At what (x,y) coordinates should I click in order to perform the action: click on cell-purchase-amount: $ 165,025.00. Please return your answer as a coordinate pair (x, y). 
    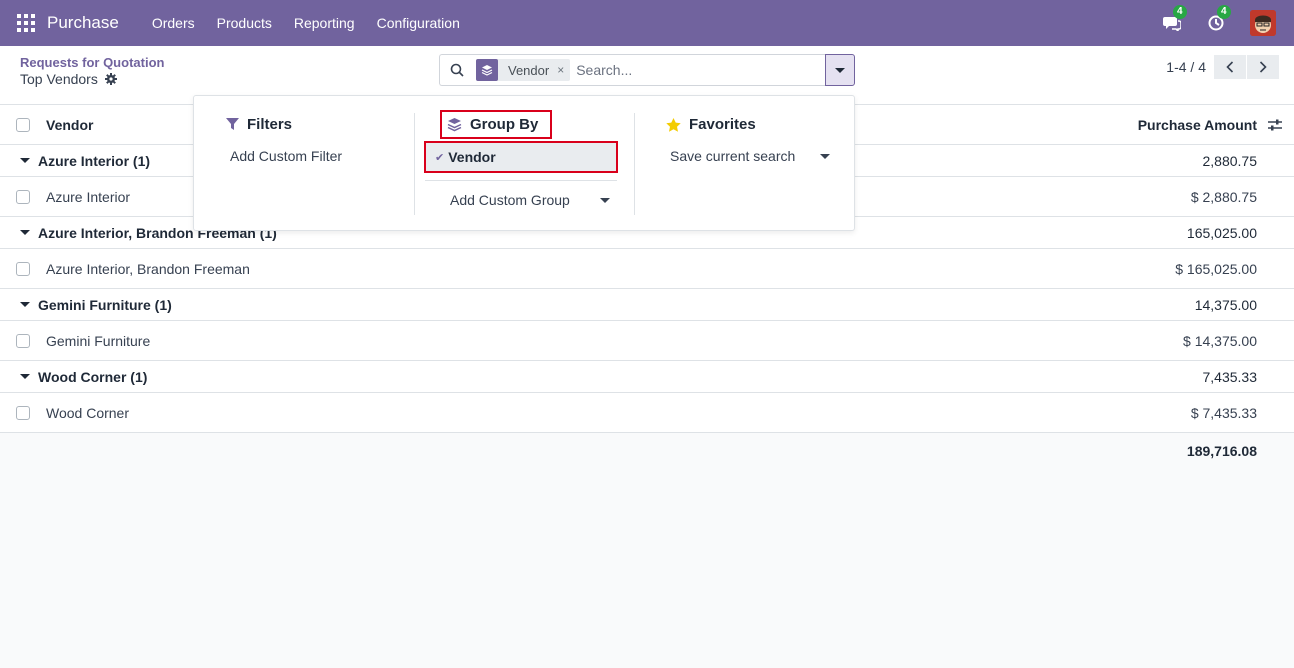
    Looking at the image, I should click on (1216, 268).